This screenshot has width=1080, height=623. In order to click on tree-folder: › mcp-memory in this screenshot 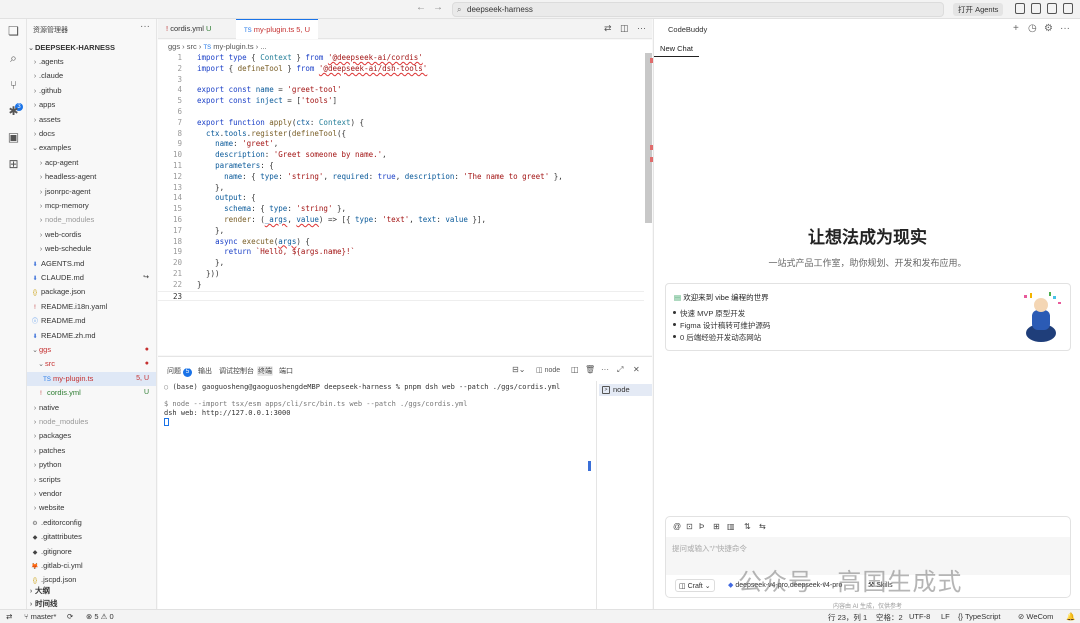, I will do `click(91, 206)`.